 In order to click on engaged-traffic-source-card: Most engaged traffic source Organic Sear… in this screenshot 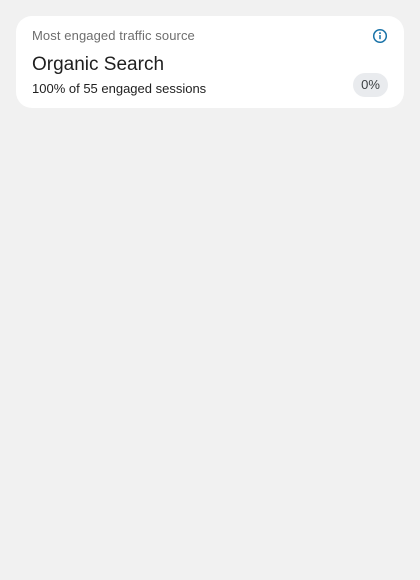, I will do `click(210, 62)`.